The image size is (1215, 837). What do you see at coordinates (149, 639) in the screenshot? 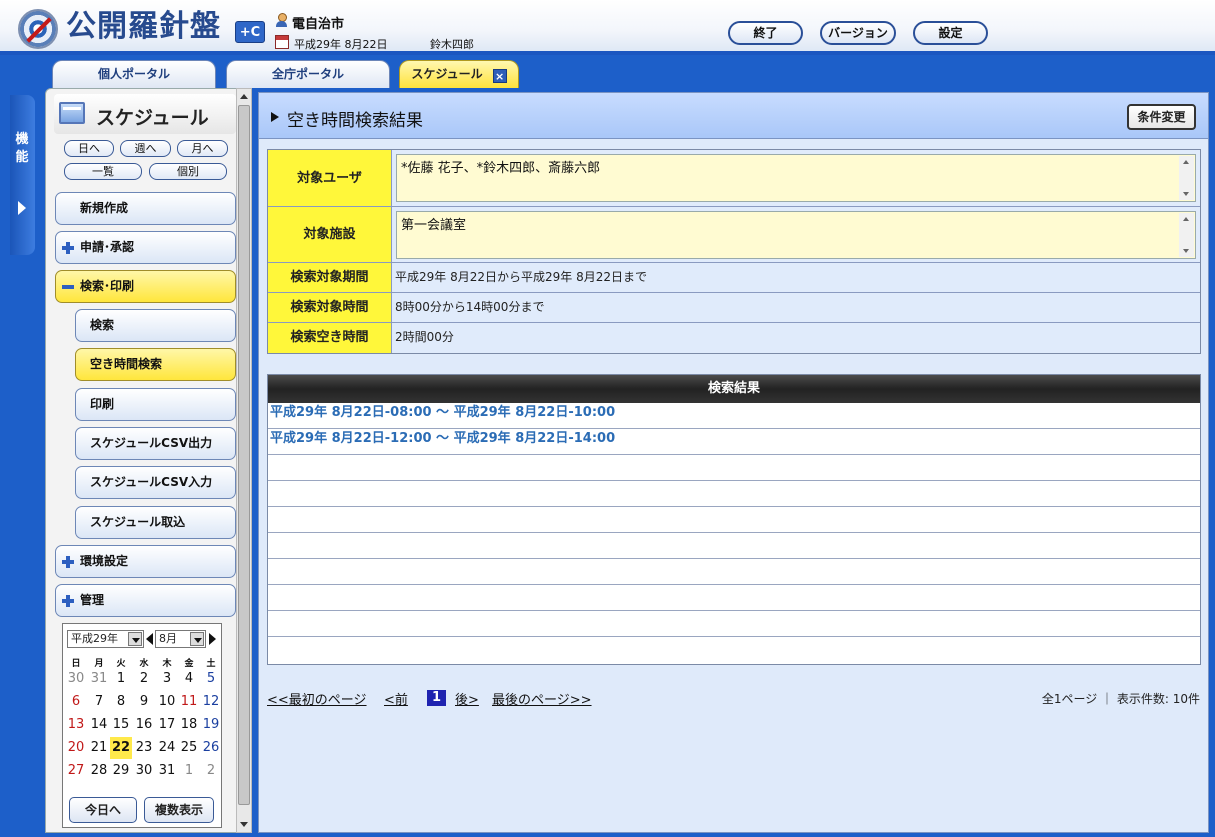
I see `prev-month-icon` at bounding box center [149, 639].